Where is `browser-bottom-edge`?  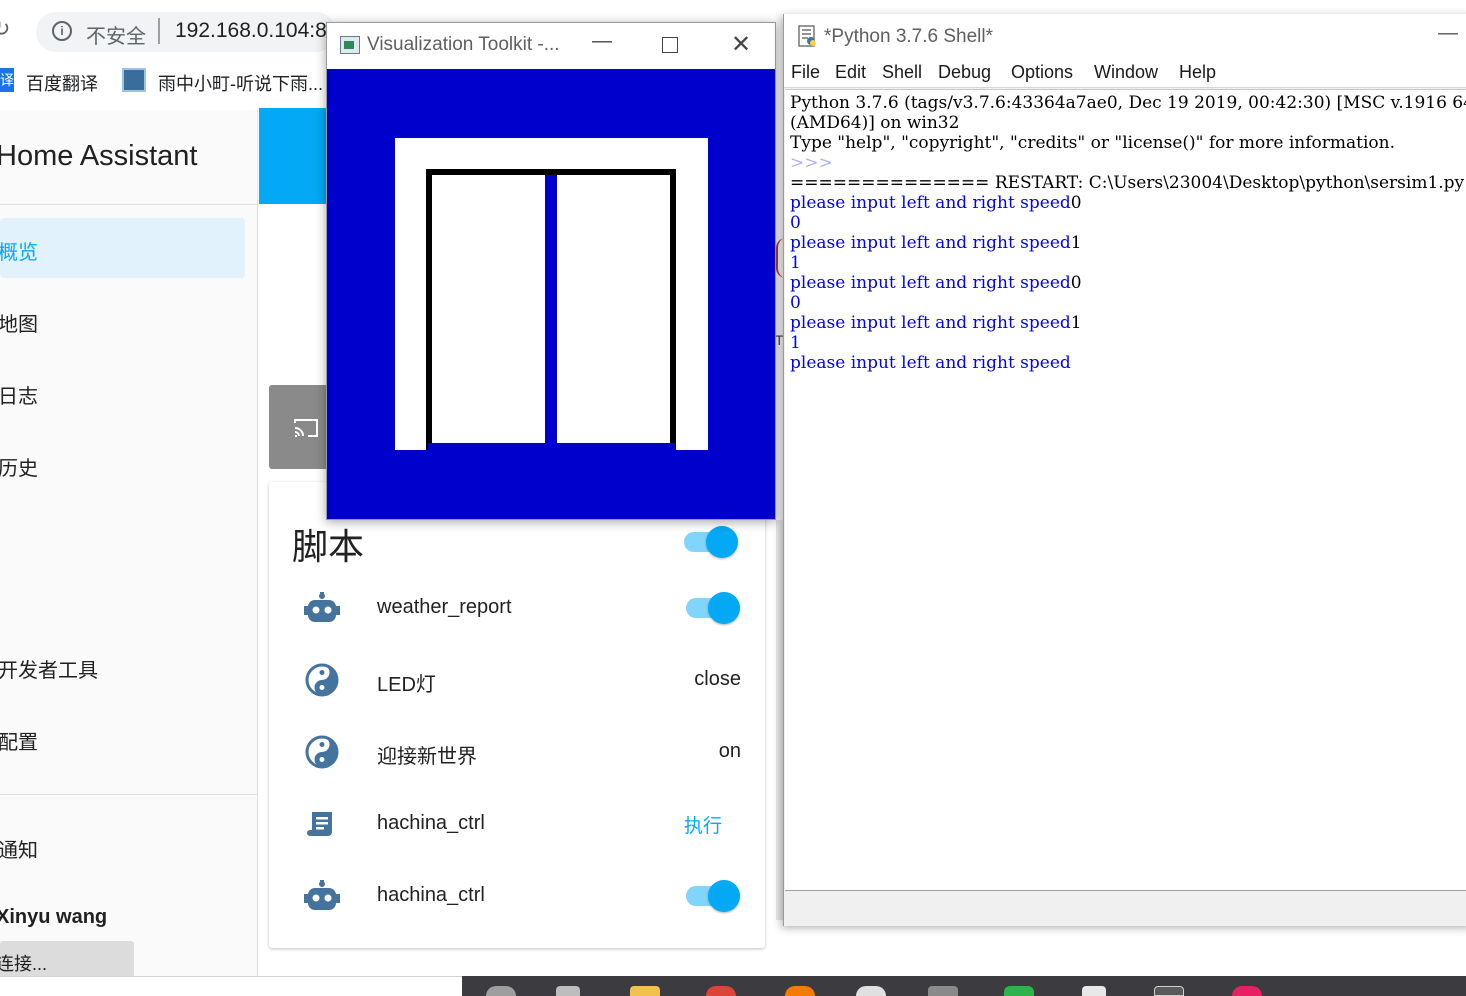
browser-bottom-edge is located at coordinates (231, 986).